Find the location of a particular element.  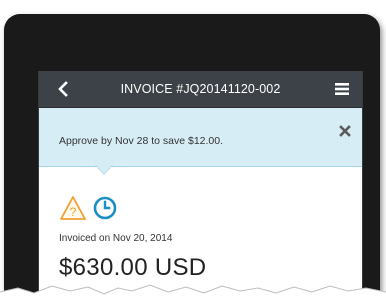

banner-close-button is located at coordinates (345, 131).